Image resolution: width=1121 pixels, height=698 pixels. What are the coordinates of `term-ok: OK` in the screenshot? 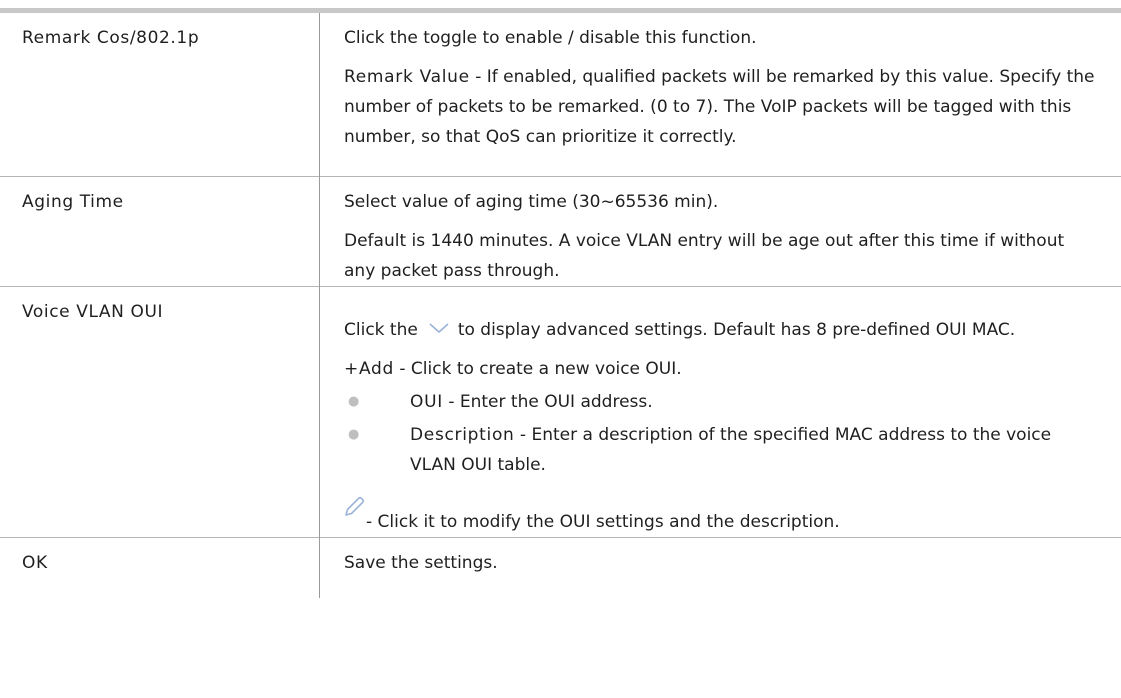 It's located at (35, 563).